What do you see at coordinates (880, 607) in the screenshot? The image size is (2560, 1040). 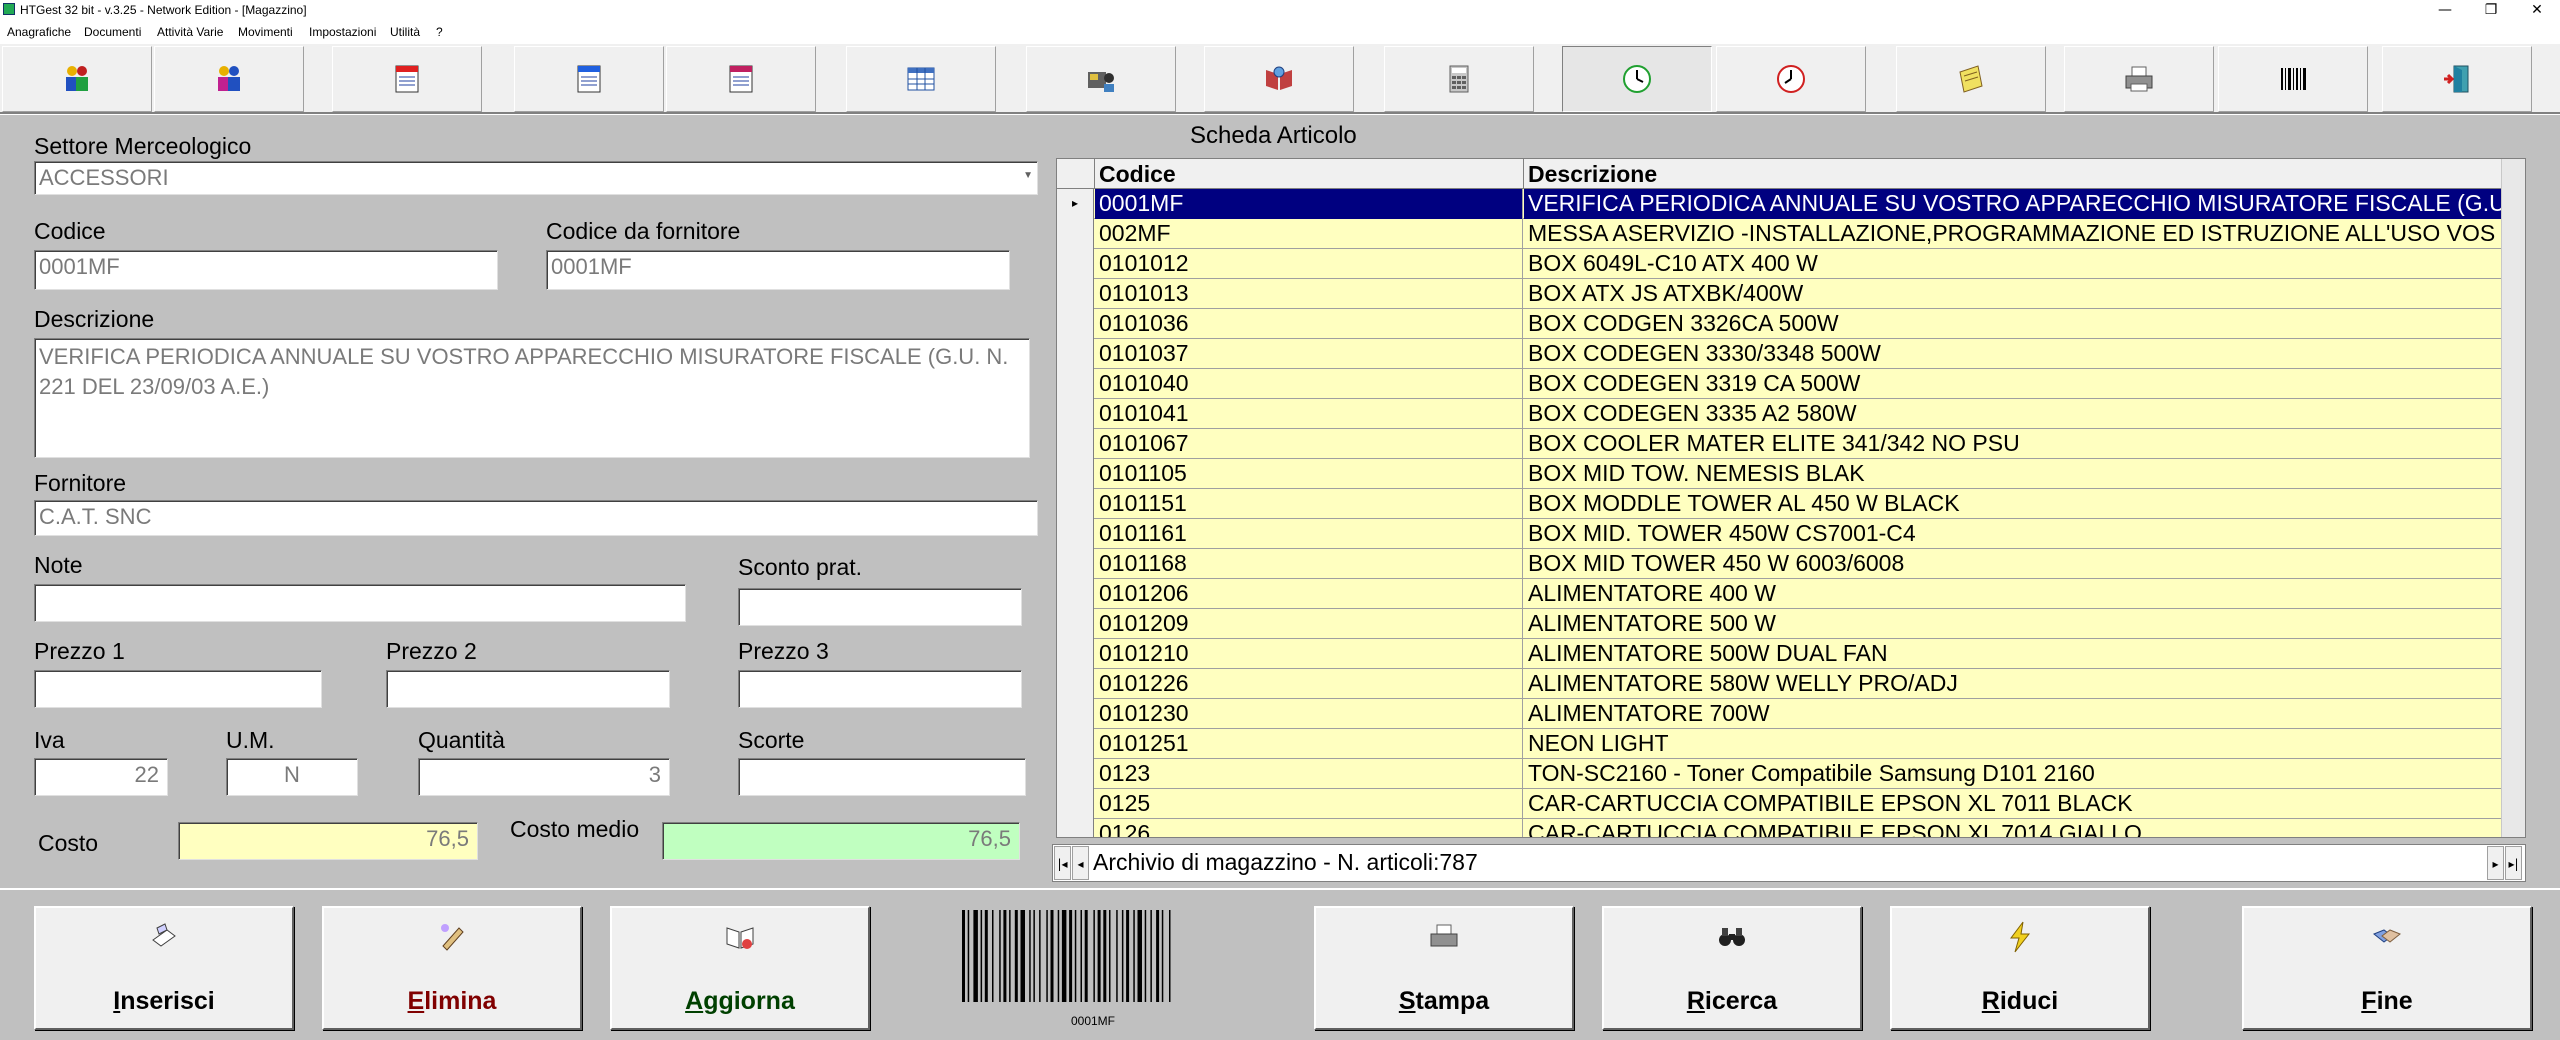 I see `sconto-field` at bounding box center [880, 607].